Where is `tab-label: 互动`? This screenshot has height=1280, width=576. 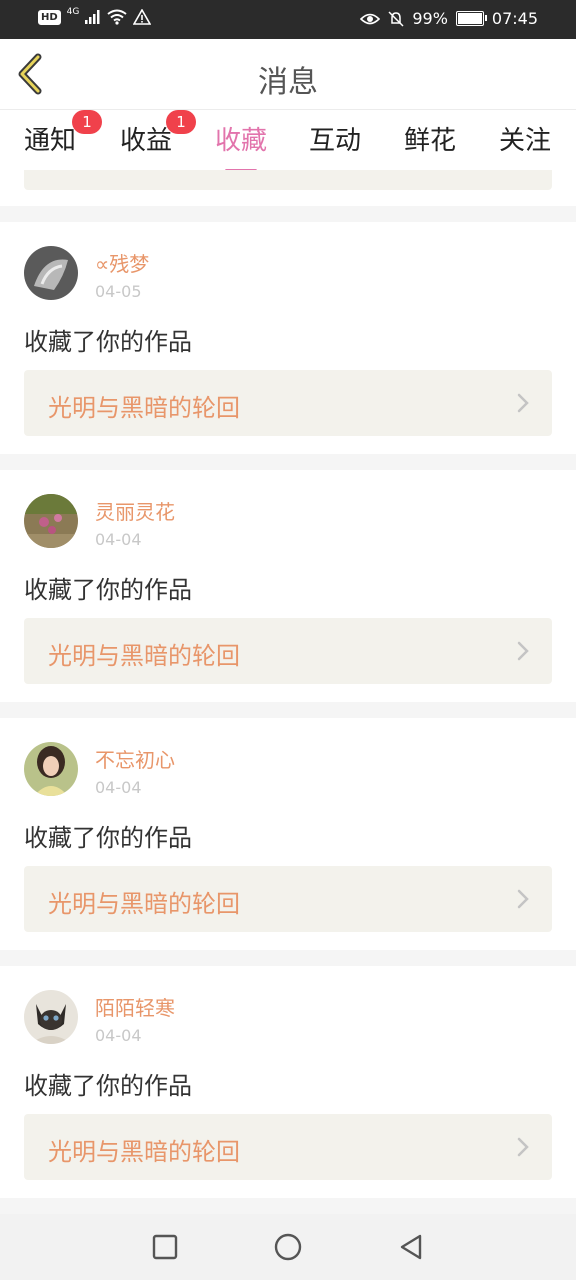
tab-label: 互动 is located at coordinates (334, 141).